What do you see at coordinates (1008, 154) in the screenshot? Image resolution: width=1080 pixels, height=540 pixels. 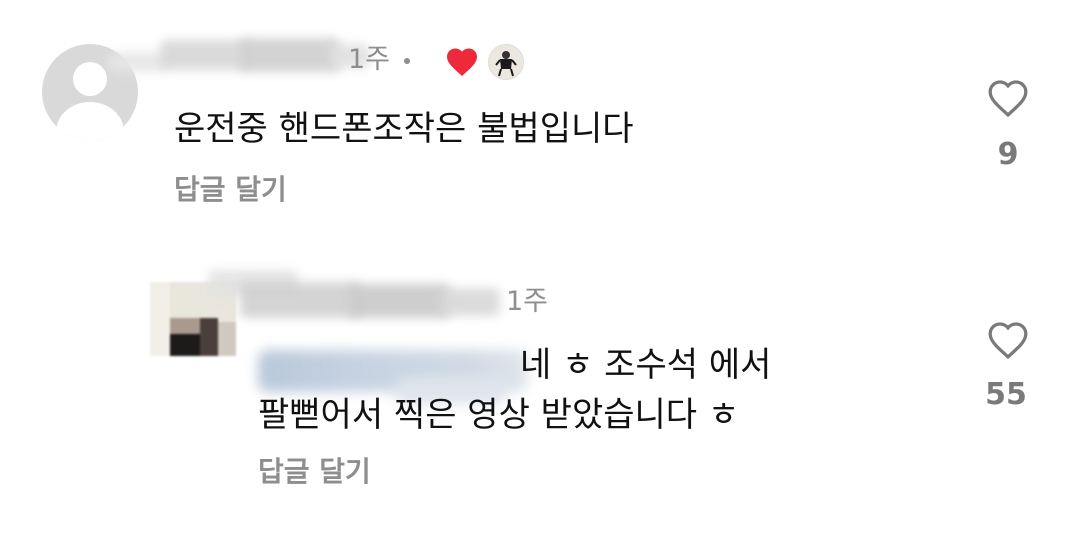 I see `like-count: 9` at bounding box center [1008, 154].